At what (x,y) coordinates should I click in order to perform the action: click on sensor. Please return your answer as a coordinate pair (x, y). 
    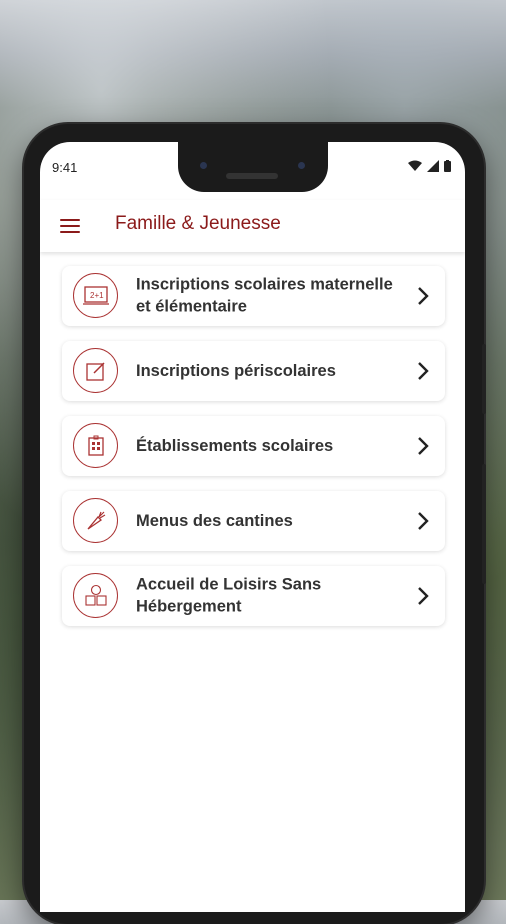
    Looking at the image, I should click on (301, 165).